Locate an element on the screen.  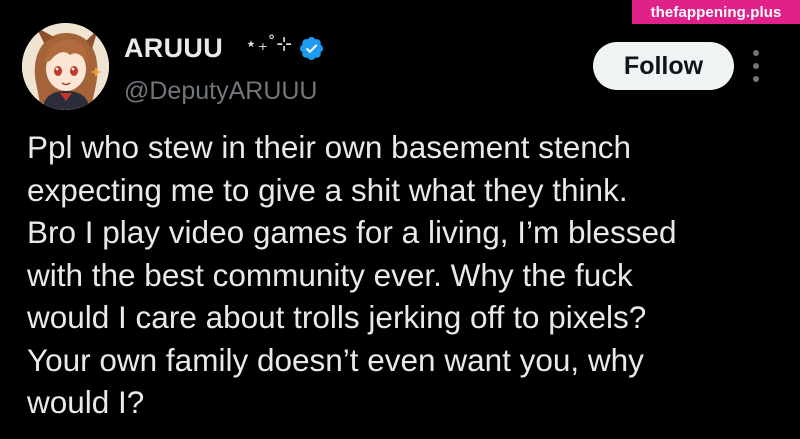
author-name-row: ARUUU ⋆₊˚⊹ is located at coordinates (224, 48).